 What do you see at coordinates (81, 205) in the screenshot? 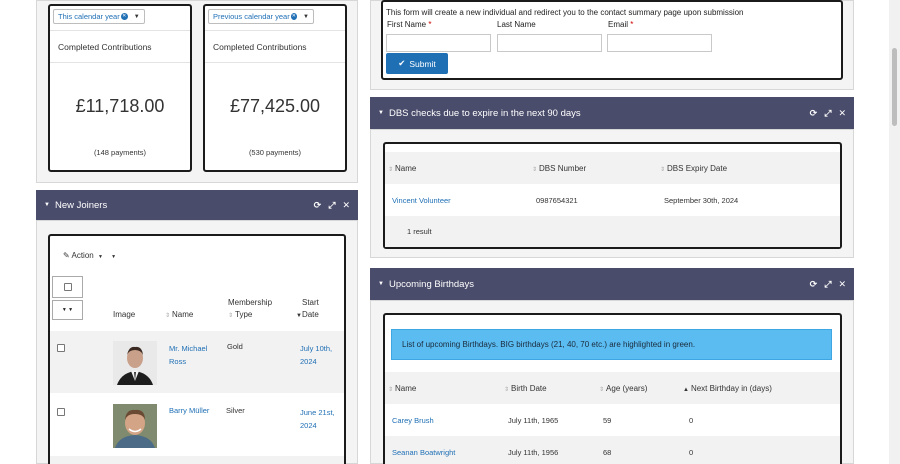
I see `widget-title: New Joiners` at bounding box center [81, 205].